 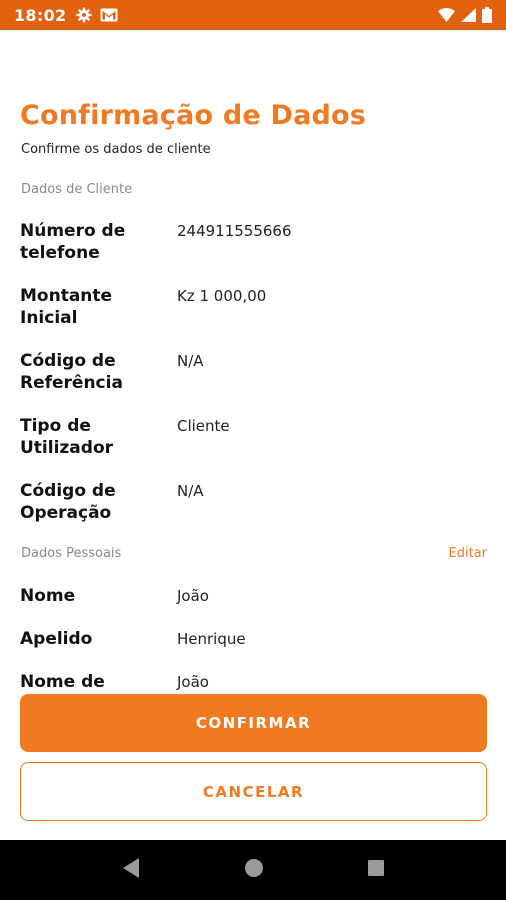 What do you see at coordinates (211, 639) in the screenshot?
I see `row-value-surname: Henrique` at bounding box center [211, 639].